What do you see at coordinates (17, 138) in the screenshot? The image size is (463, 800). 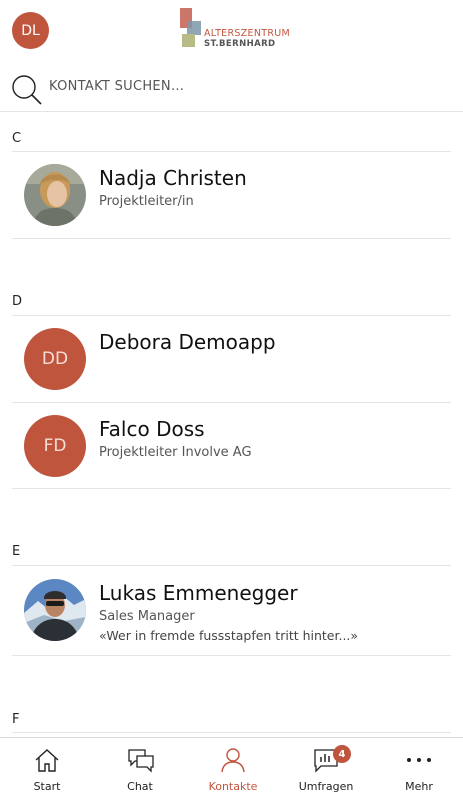 I see `section-letter-c: C` at bounding box center [17, 138].